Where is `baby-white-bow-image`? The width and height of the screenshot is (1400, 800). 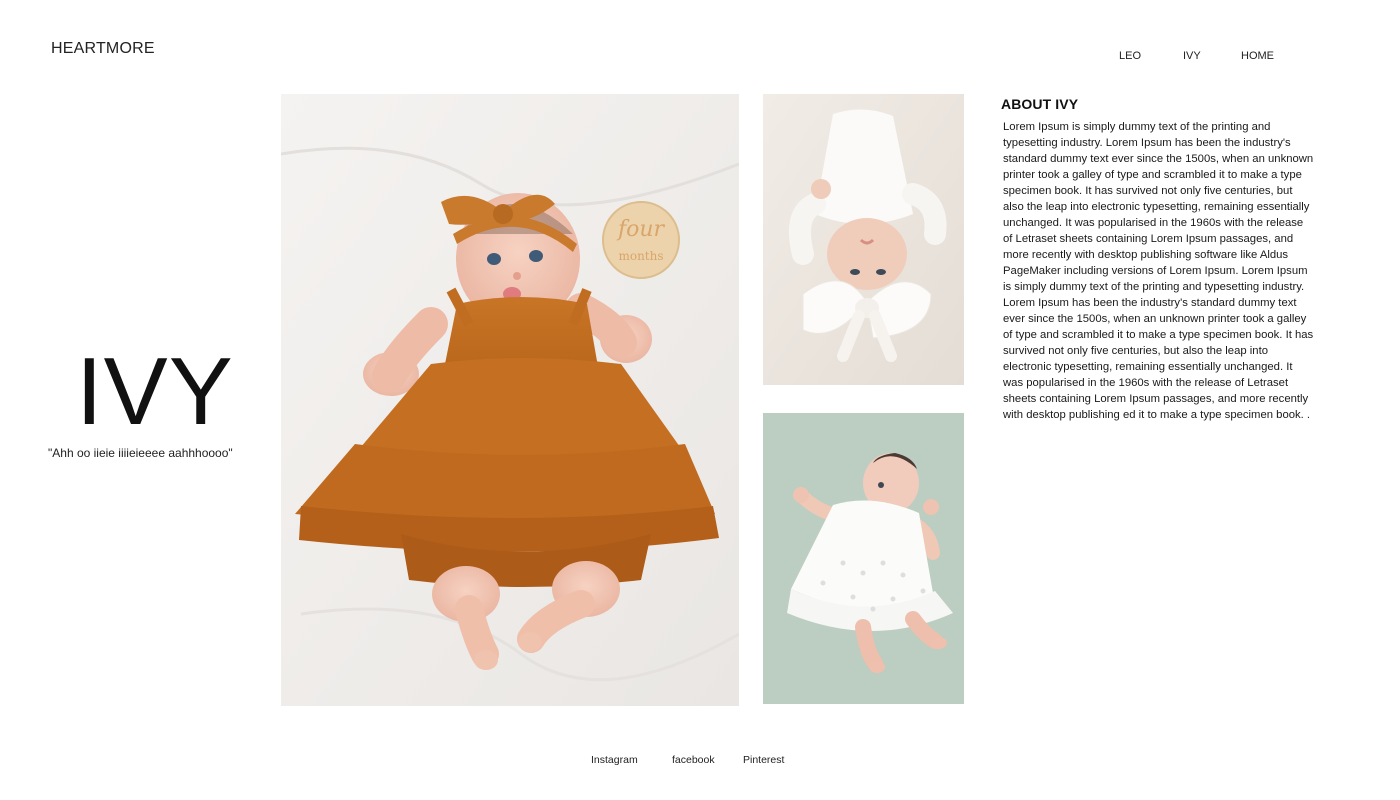 baby-white-bow-image is located at coordinates (863, 239).